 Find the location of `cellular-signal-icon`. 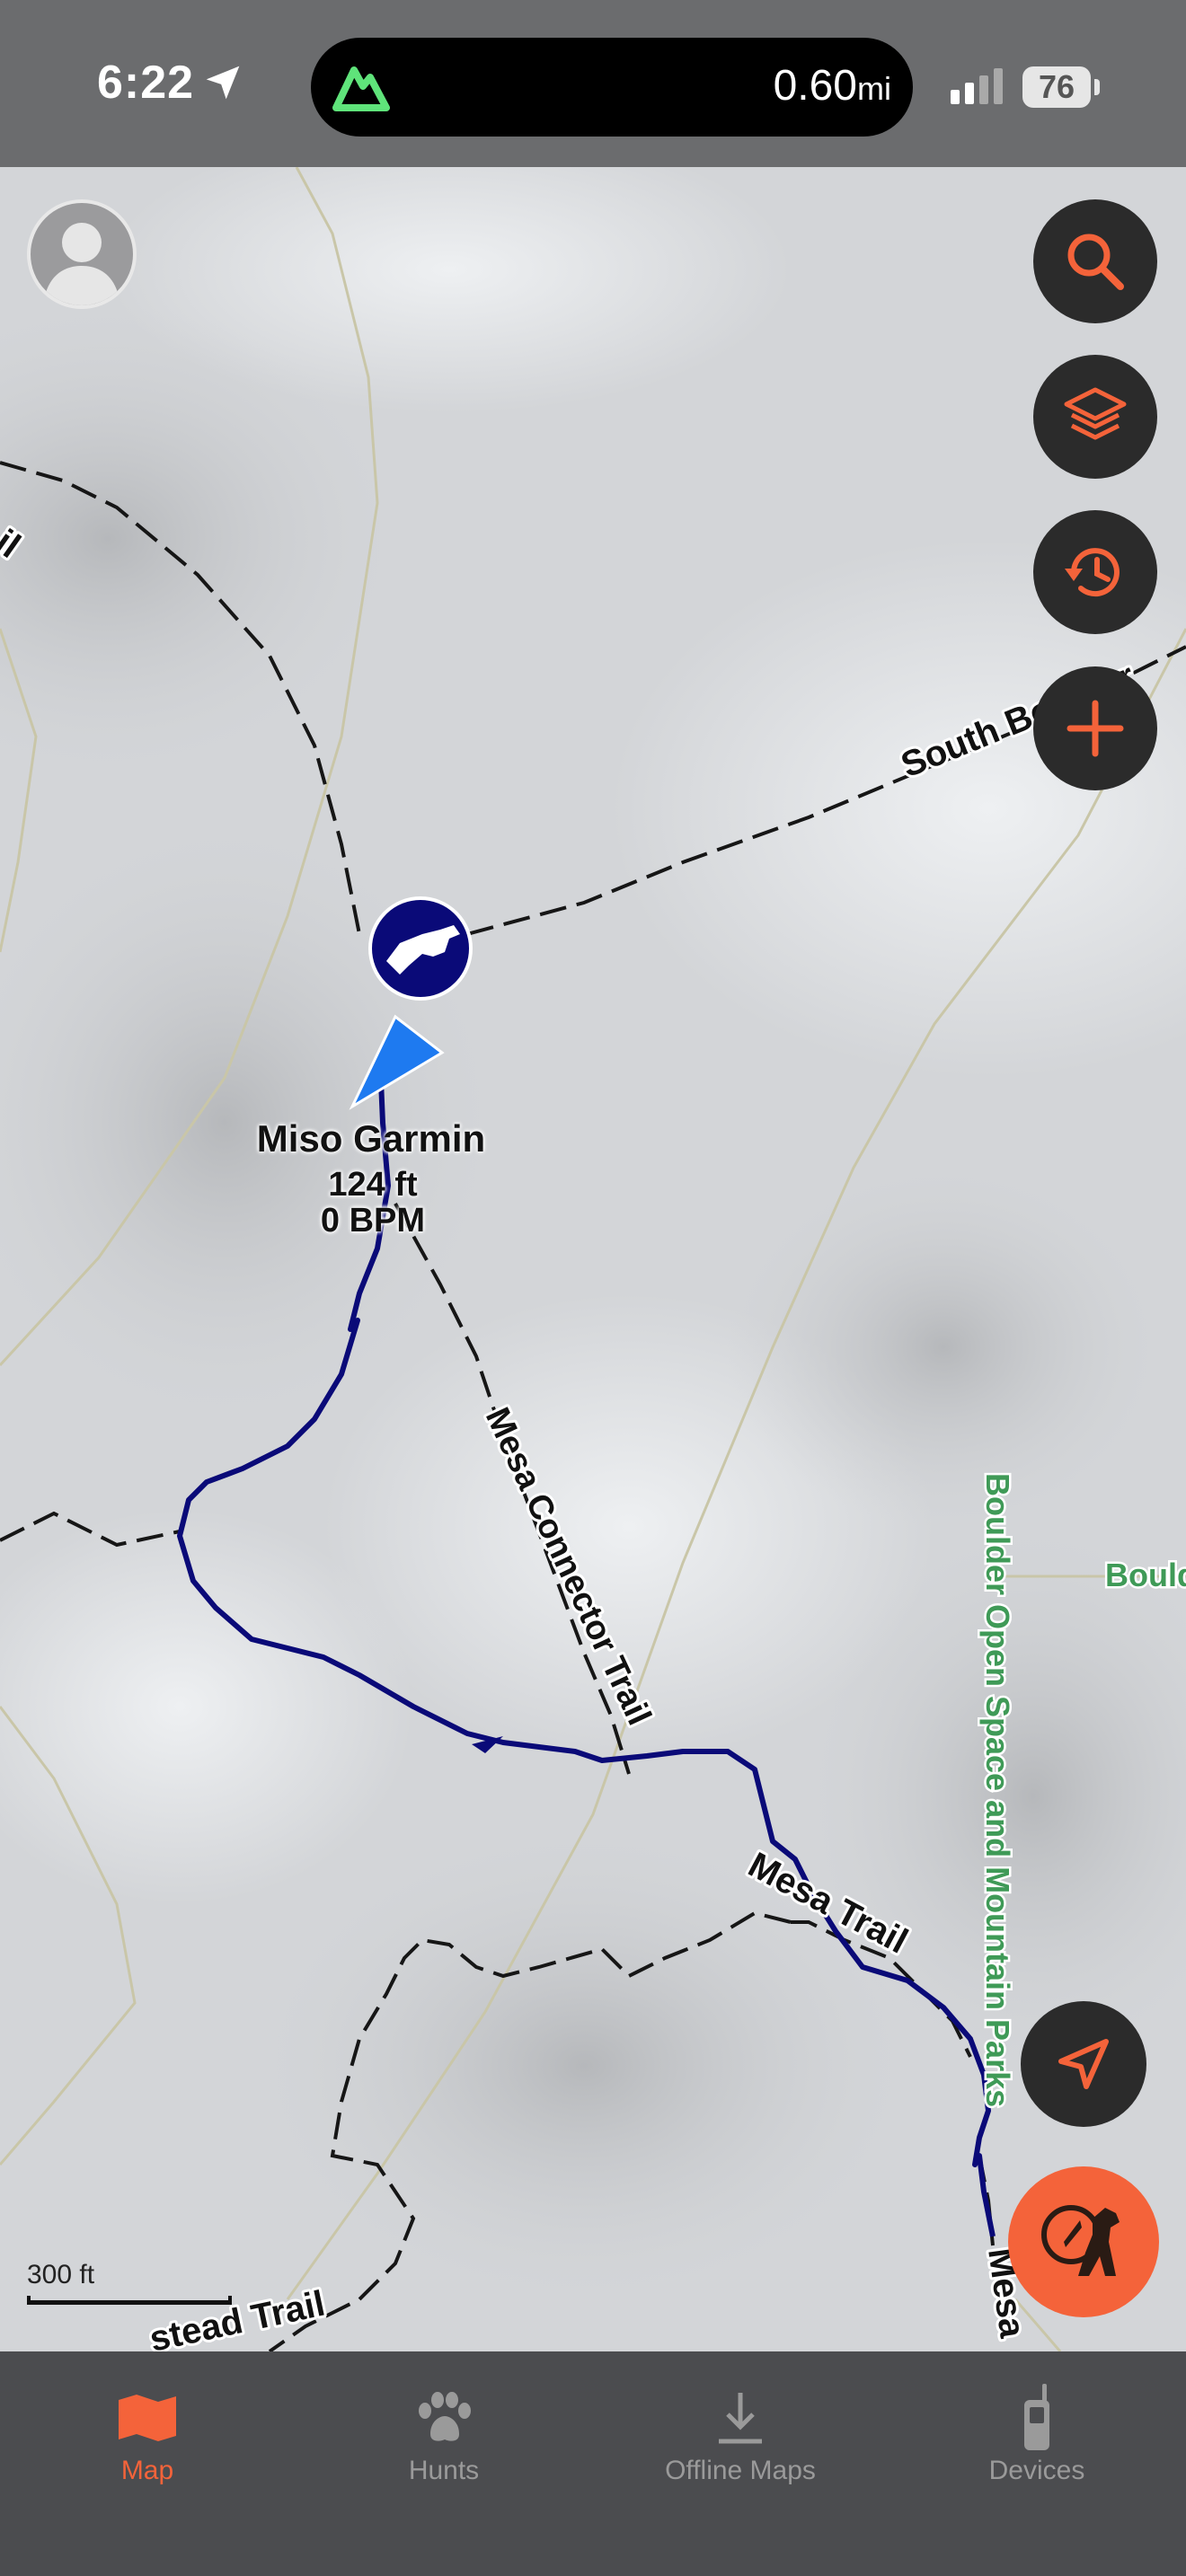

cellular-signal-icon is located at coordinates (977, 86).